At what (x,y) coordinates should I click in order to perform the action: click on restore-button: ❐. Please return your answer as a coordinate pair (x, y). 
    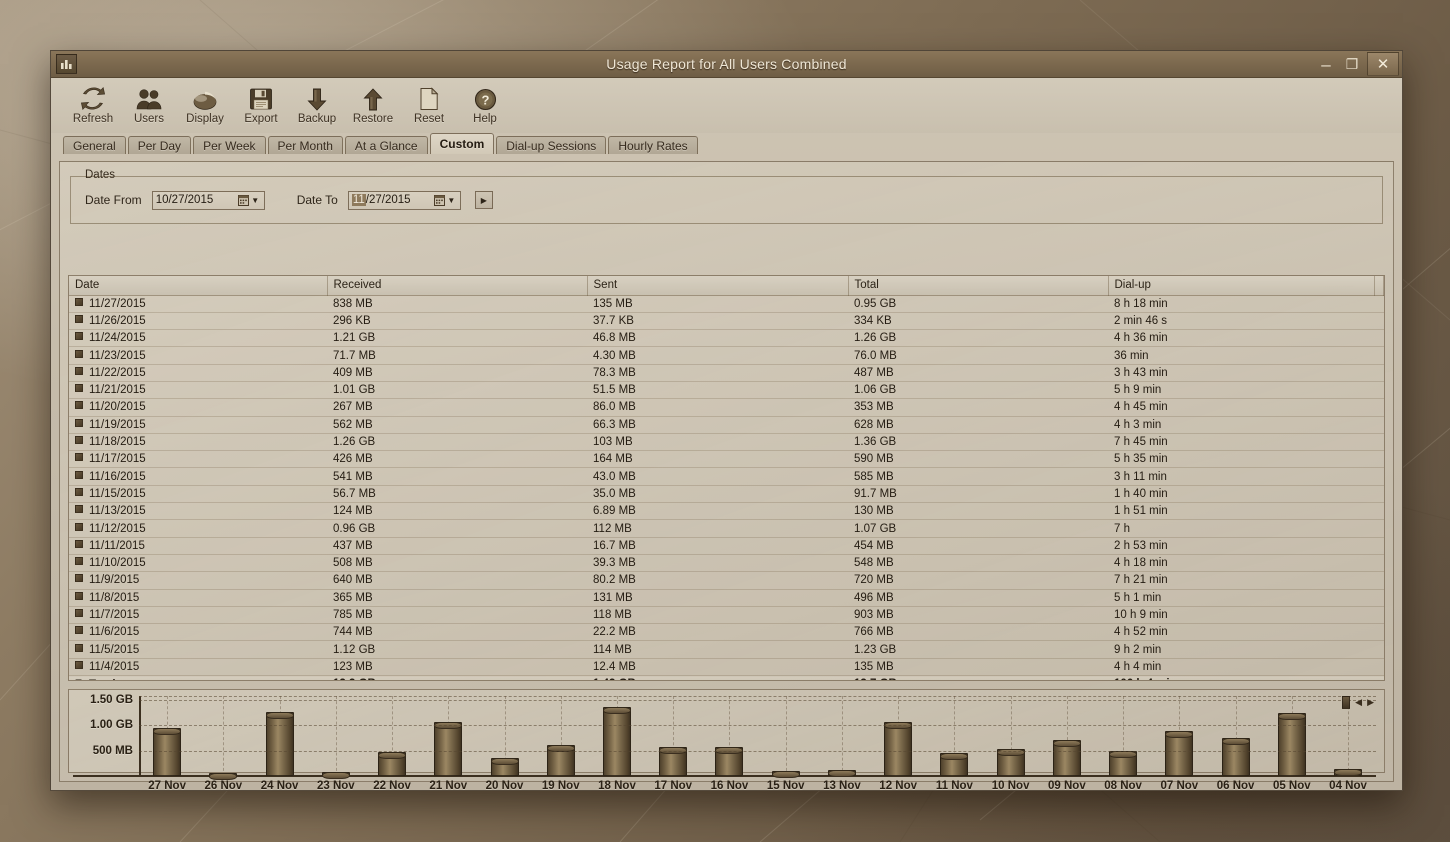
    Looking at the image, I should click on (1352, 64).